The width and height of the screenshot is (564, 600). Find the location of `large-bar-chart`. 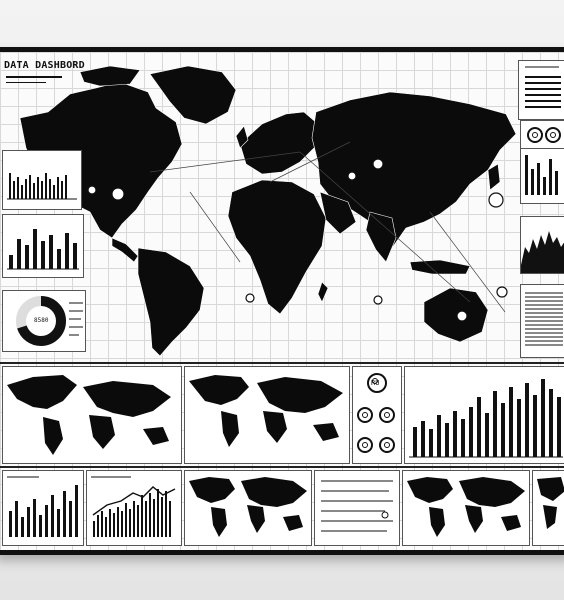

large-bar-chart is located at coordinates (484, 415).